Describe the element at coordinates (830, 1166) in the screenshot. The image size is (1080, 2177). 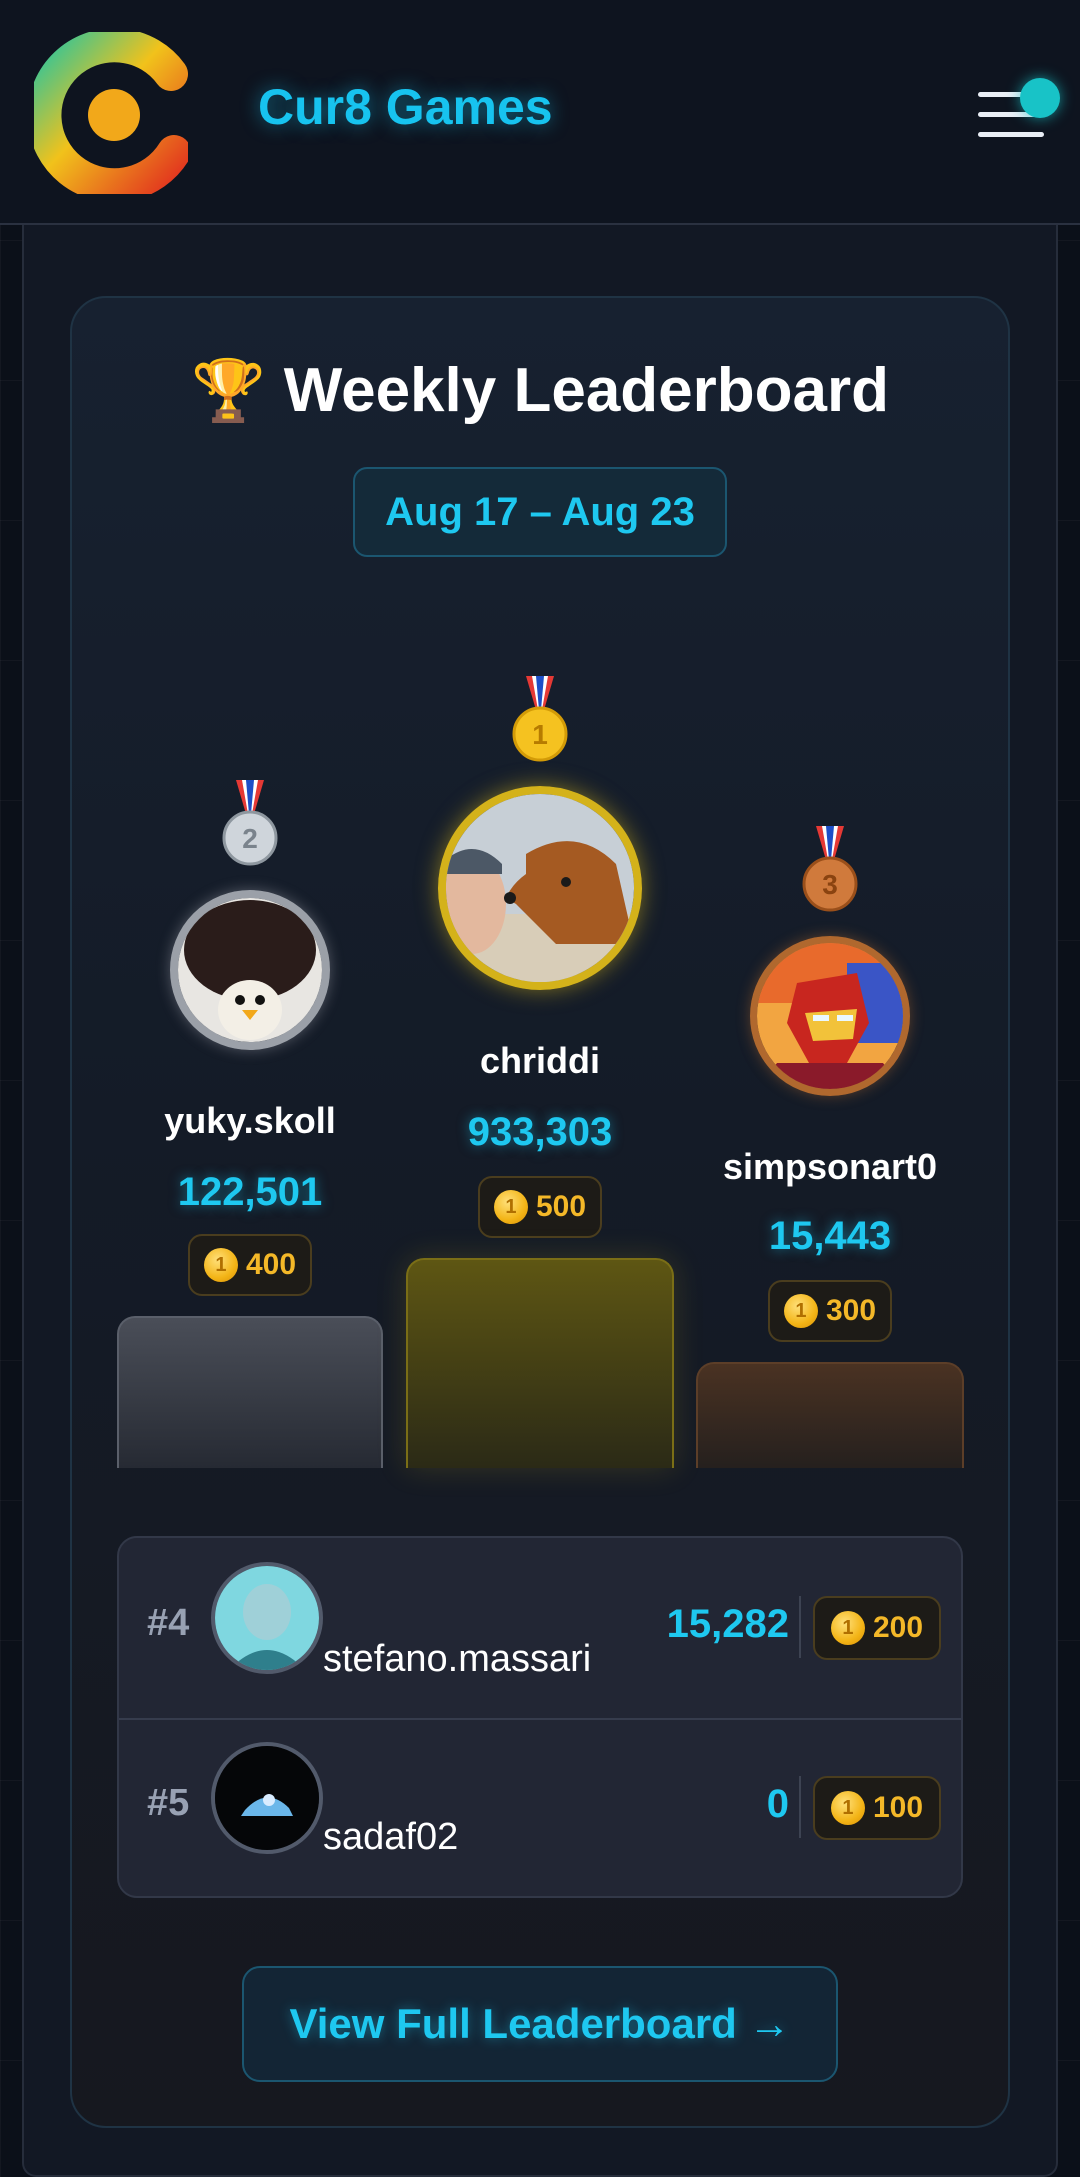
I see `podium-name-3: simpsonart0` at that location.